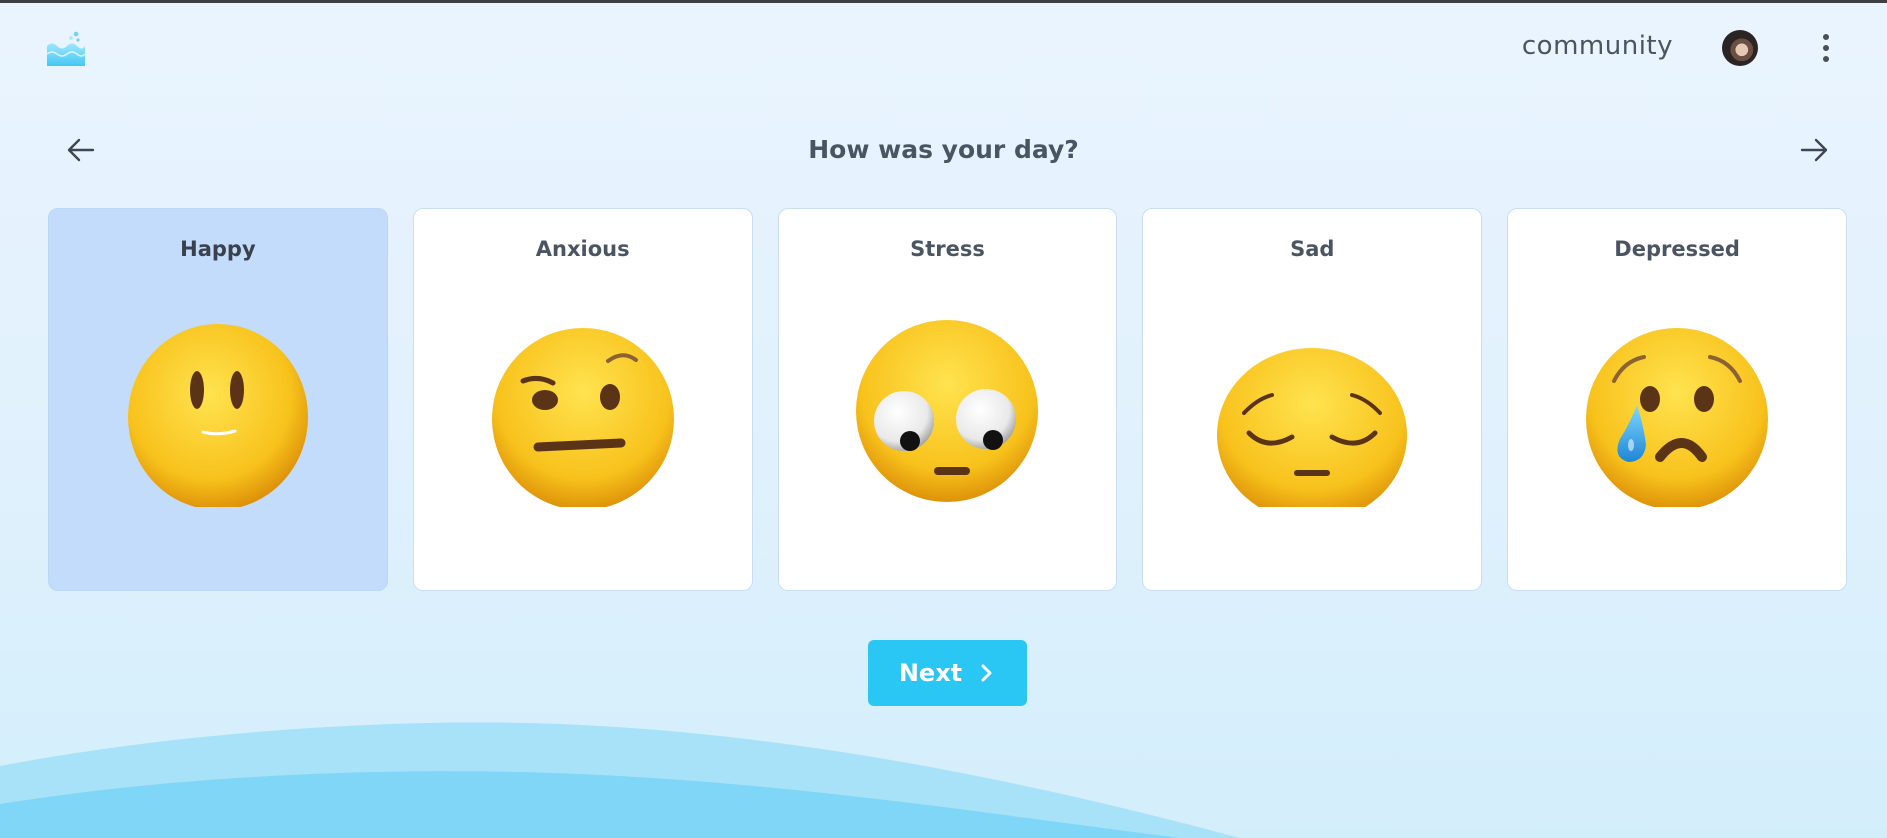 The image size is (1887, 838). What do you see at coordinates (1740, 48) in the screenshot?
I see `avatar` at bounding box center [1740, 48].